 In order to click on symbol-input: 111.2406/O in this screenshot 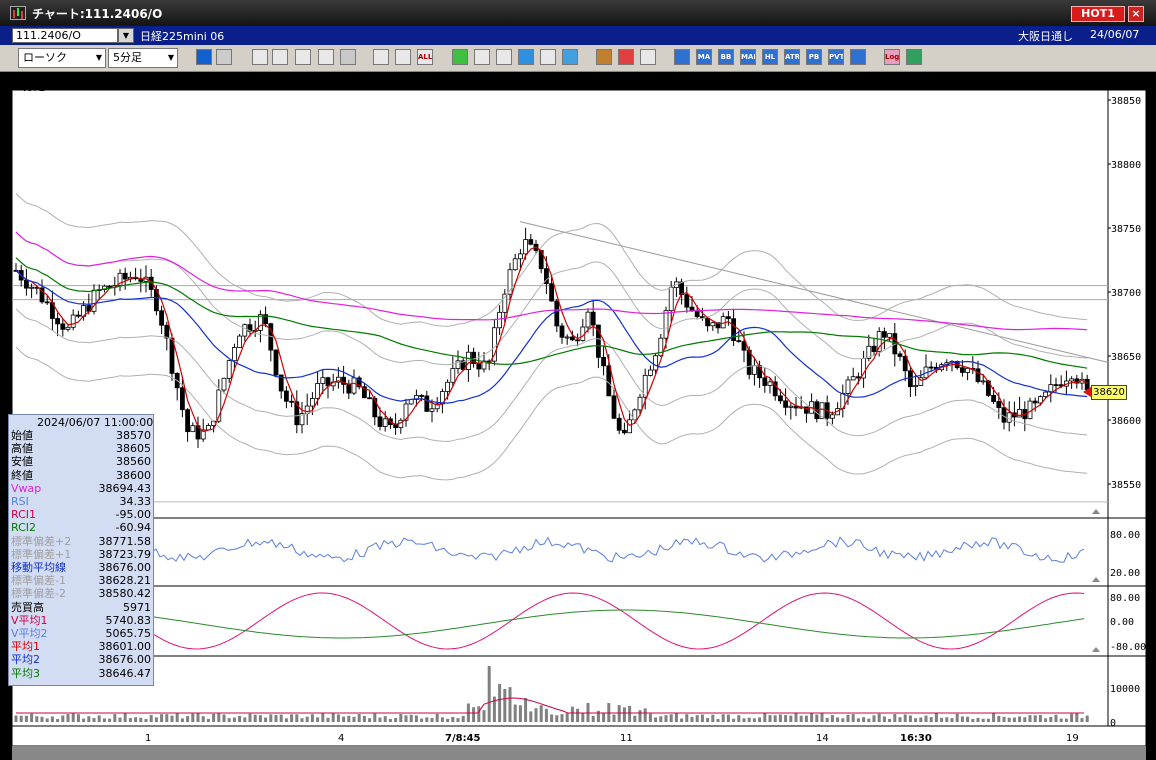, I will do `click(65, 35)`.